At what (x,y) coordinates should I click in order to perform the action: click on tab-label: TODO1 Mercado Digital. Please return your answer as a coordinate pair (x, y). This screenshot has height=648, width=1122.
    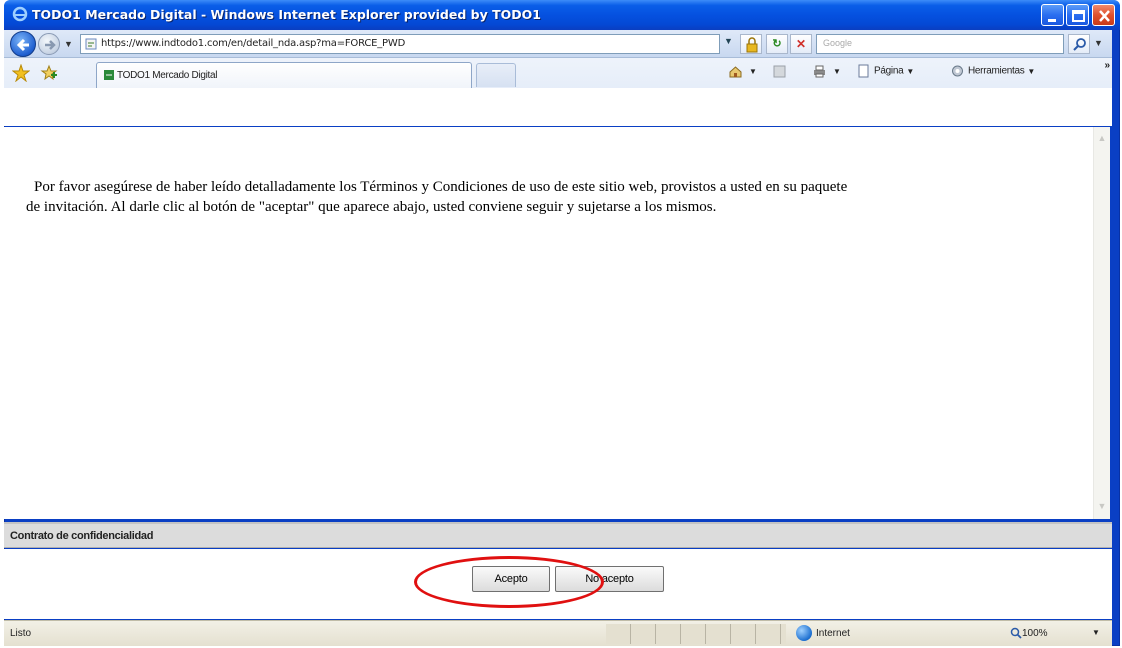
    Looking at the image, I should click on (167, 75).